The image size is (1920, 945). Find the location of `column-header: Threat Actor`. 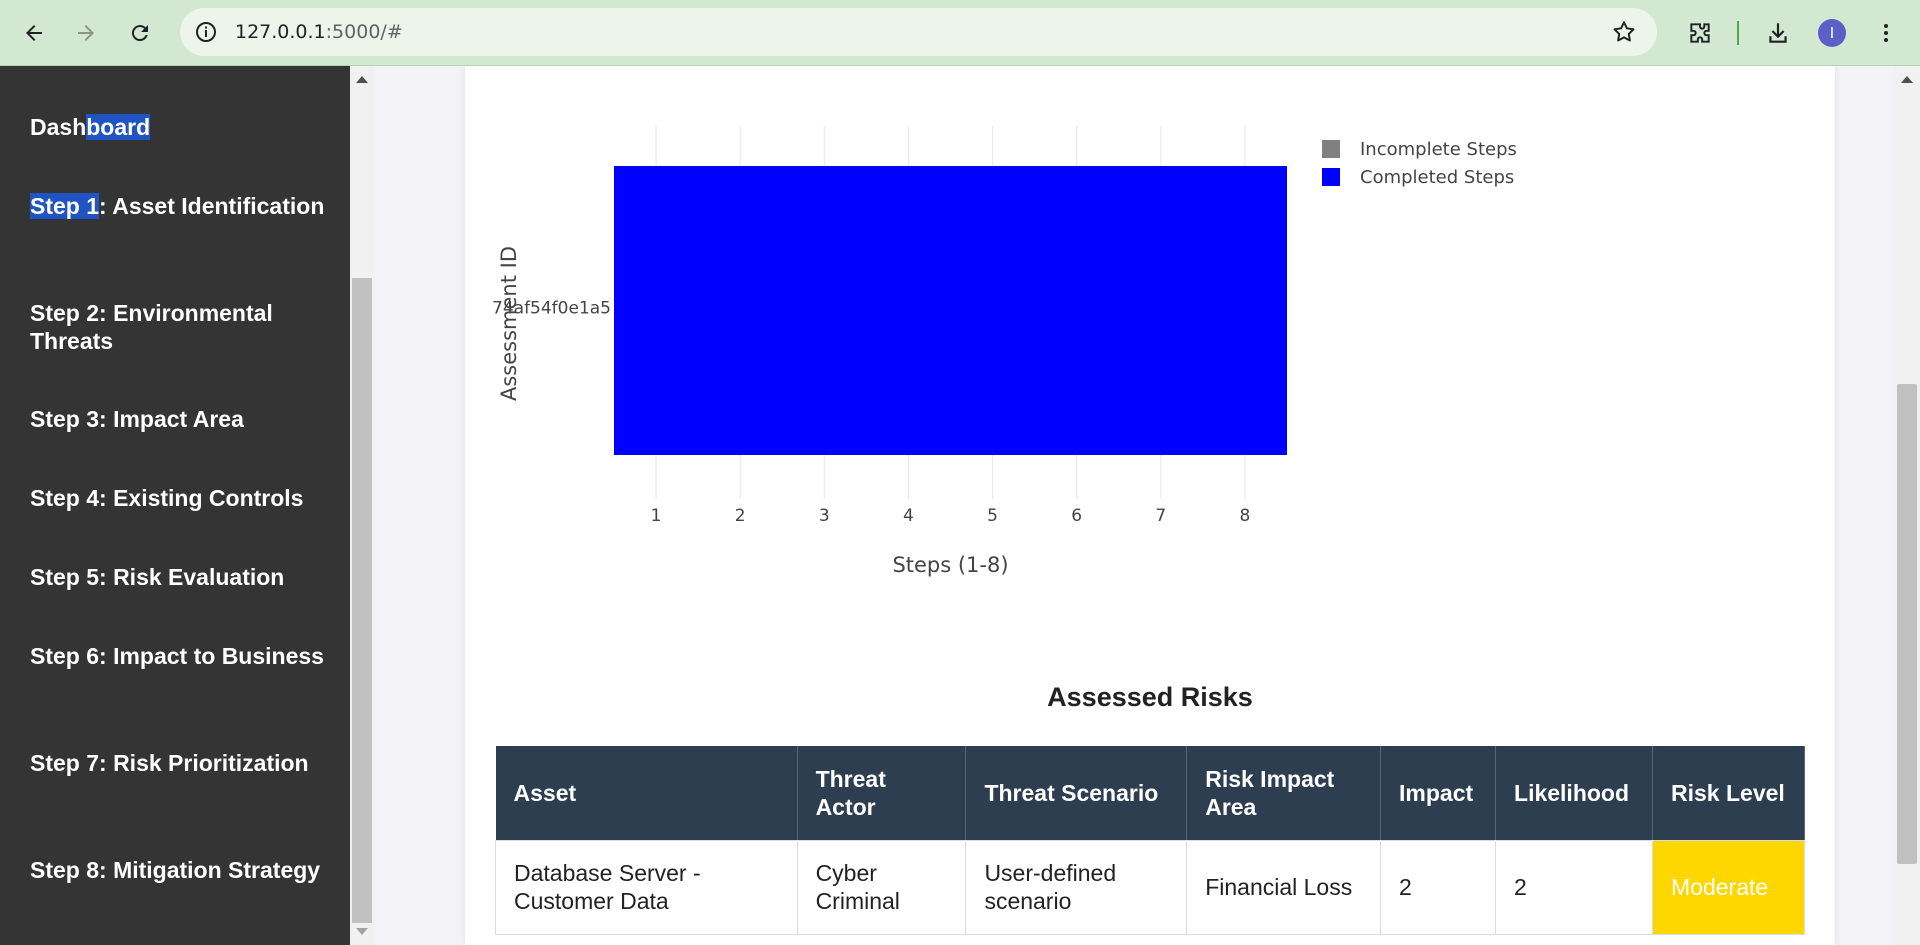

column-header: Threat Actor is located at coordinates (882, 793).